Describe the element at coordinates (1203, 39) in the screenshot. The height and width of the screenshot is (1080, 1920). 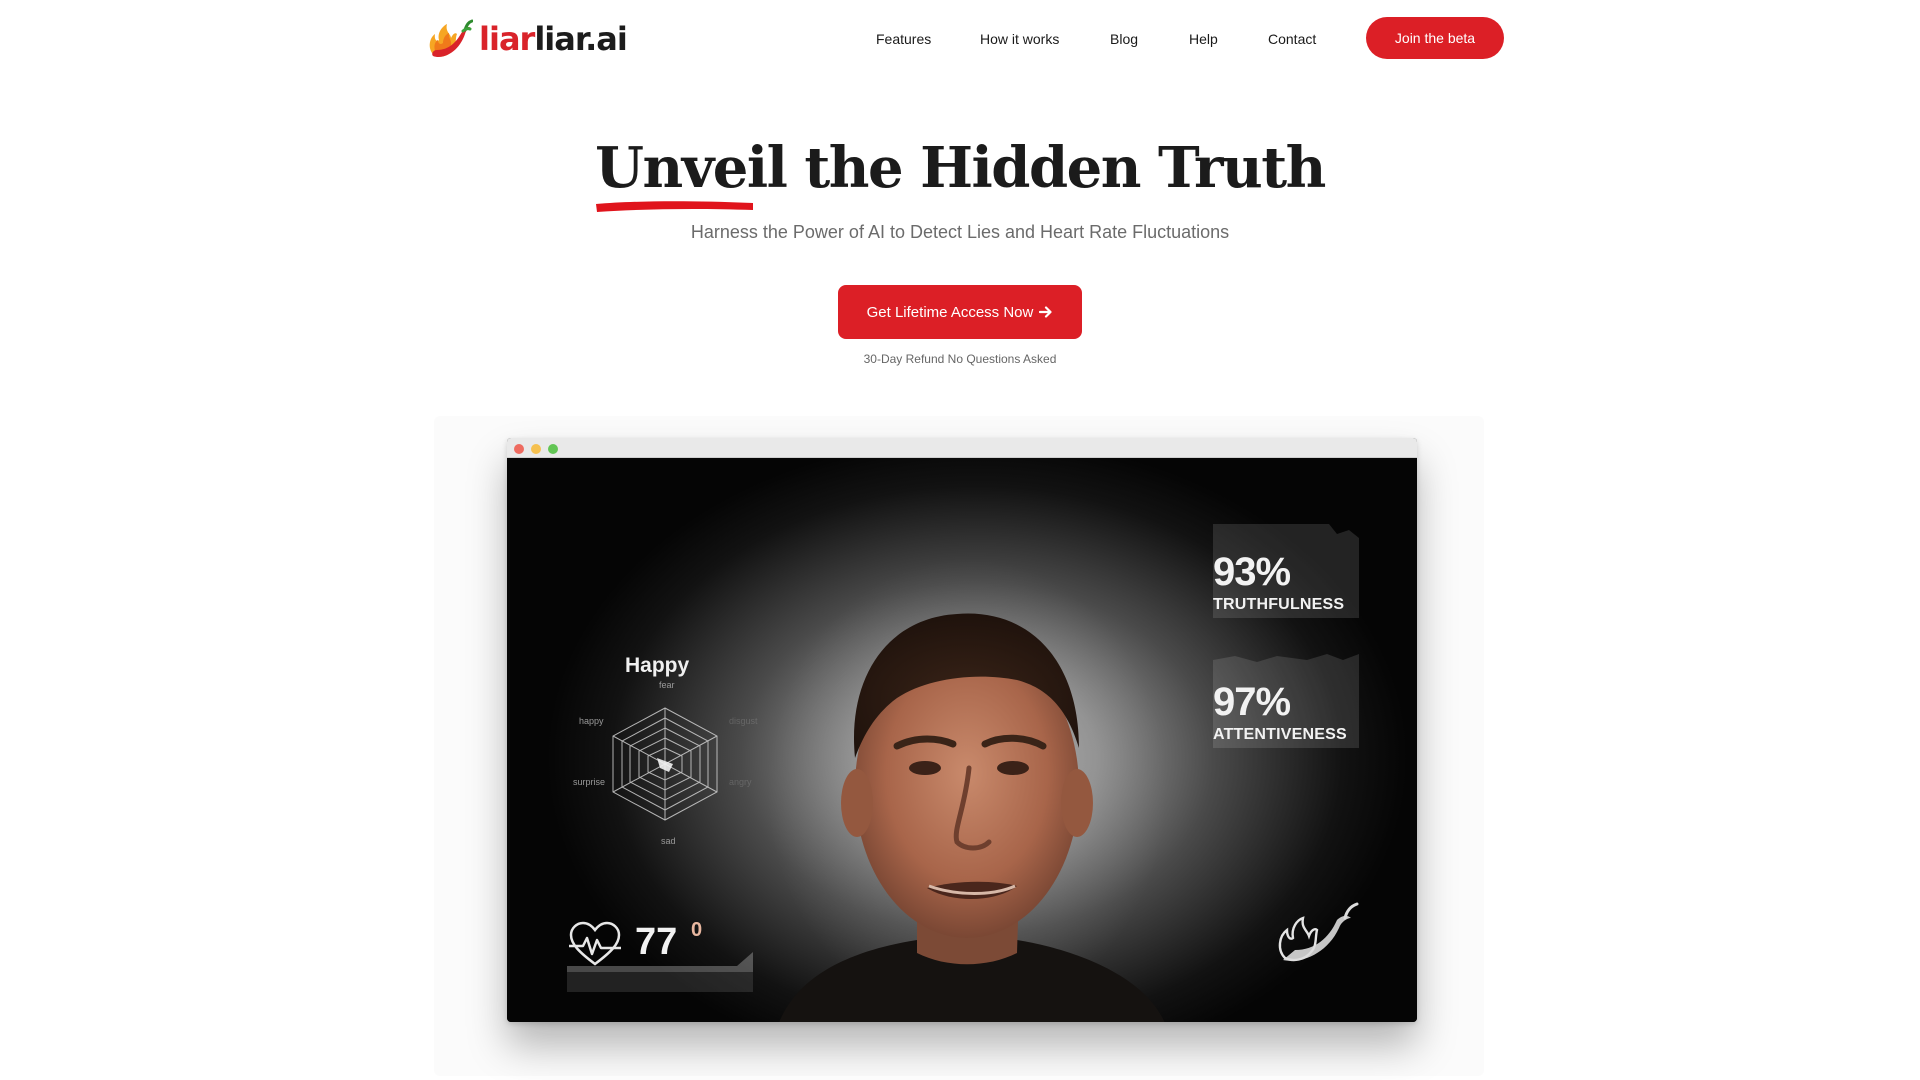
I see `nav-help: Help` at that location.